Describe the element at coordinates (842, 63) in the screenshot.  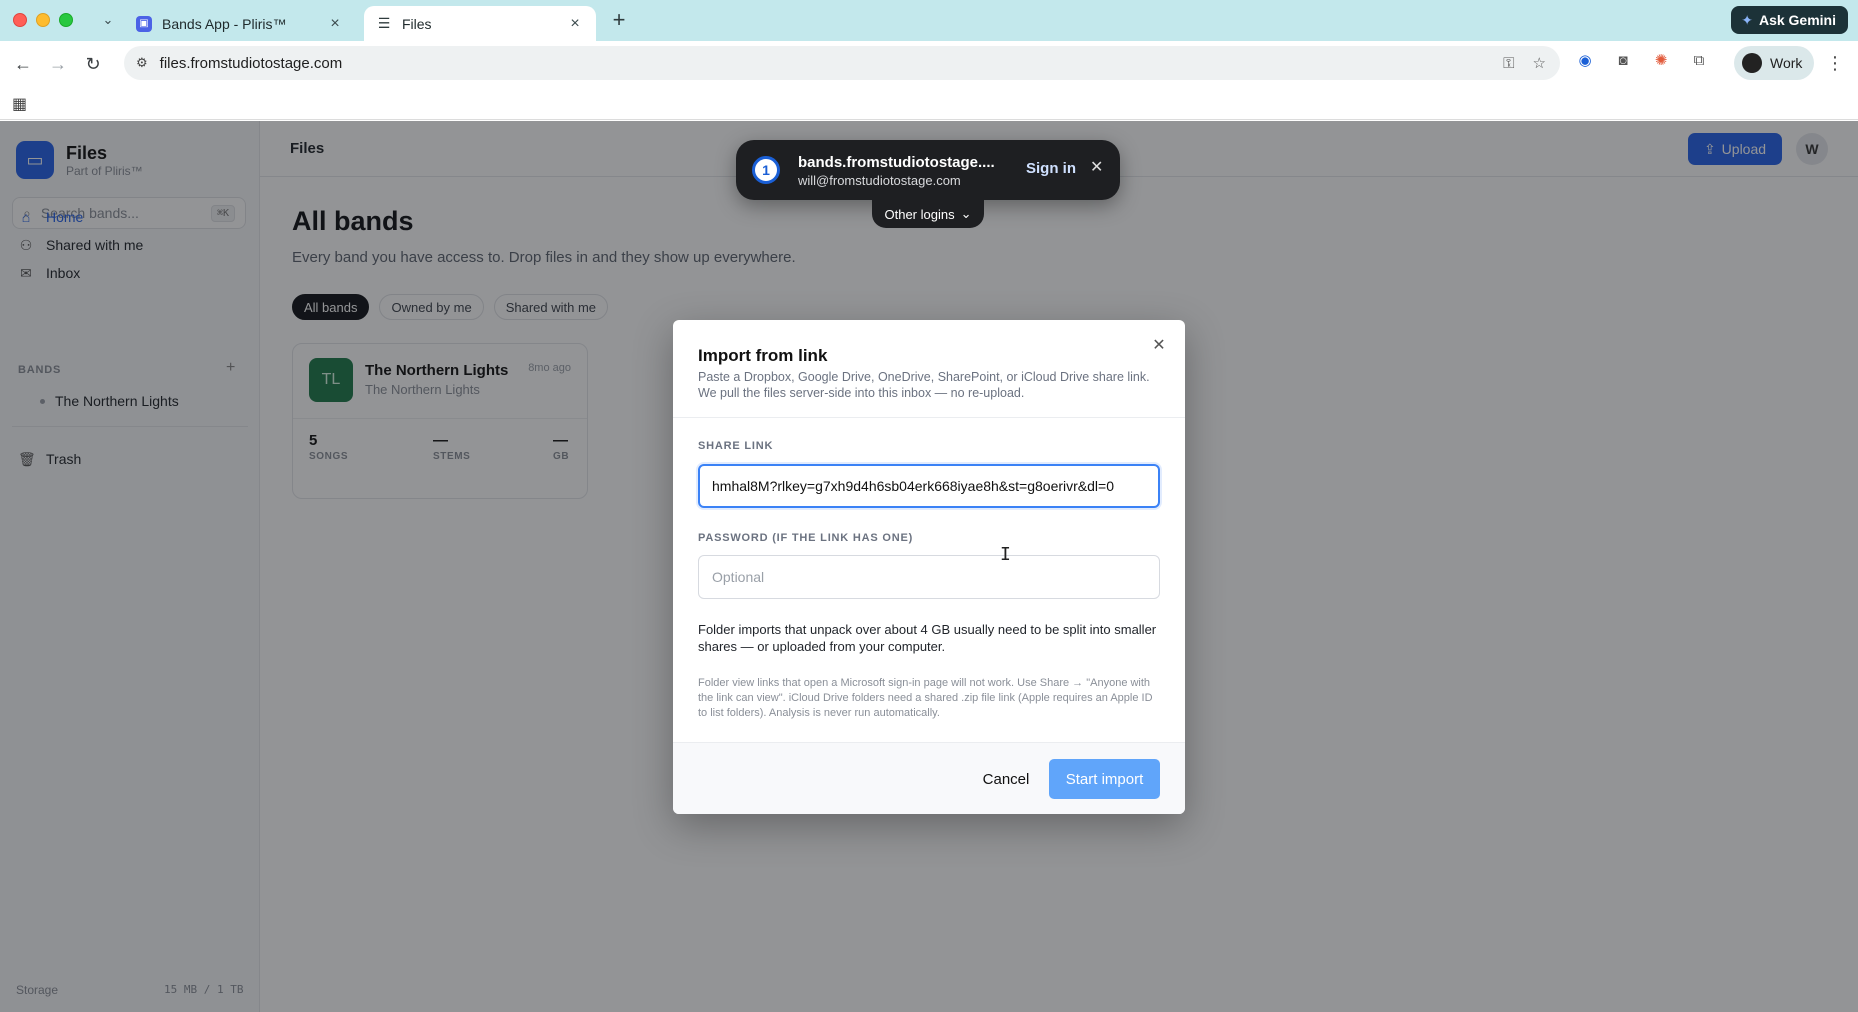
I see `address-bar: ⚙ files.fromstudiotostage.com ⚿ ☆` at that location.